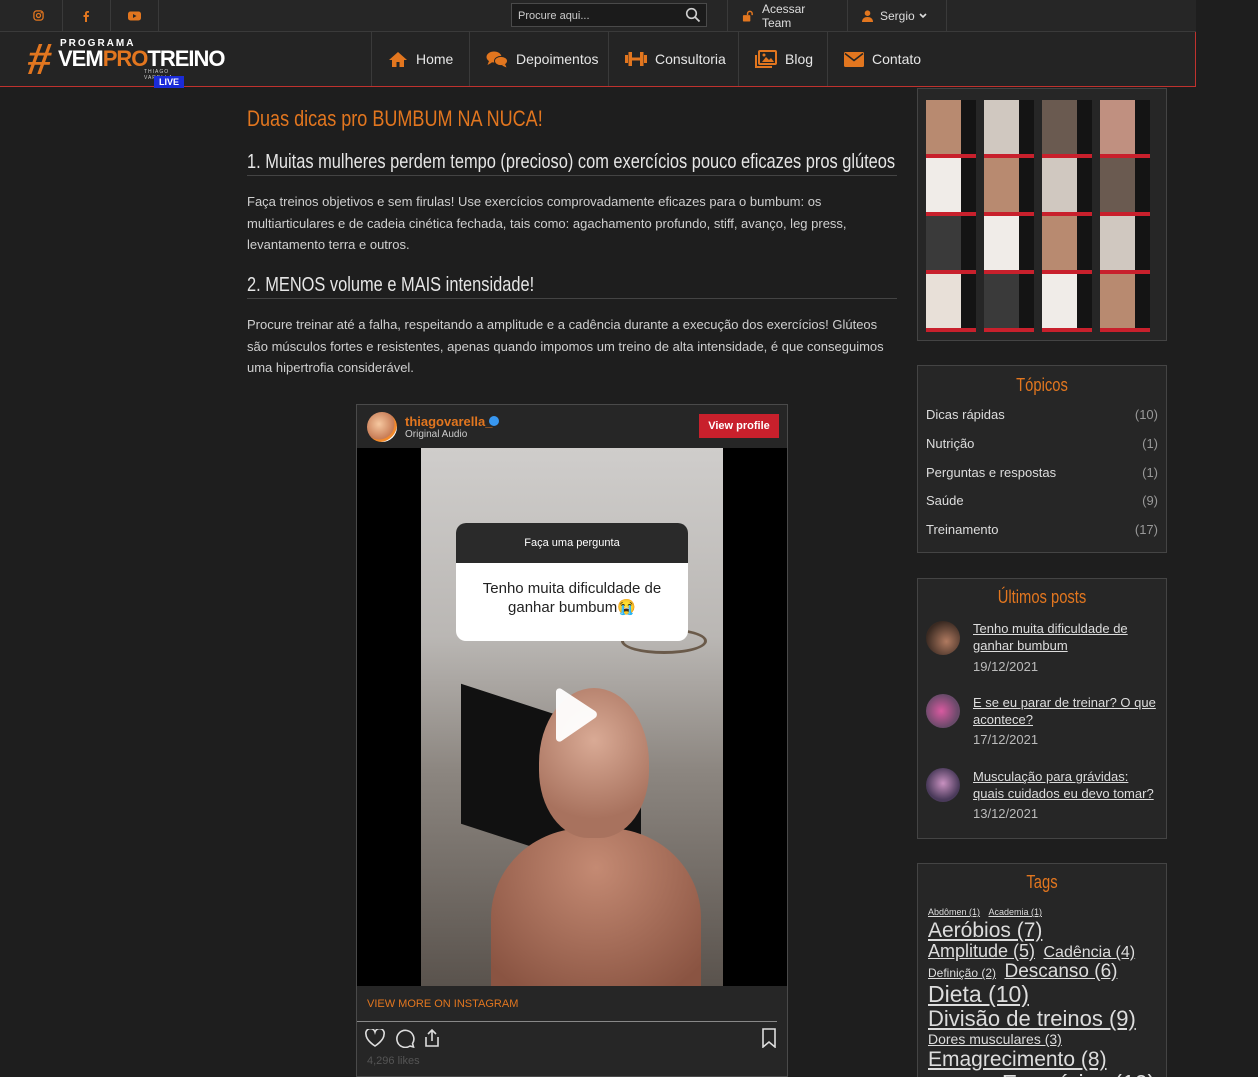 This screenshot has height=1077, width=1258. Describe the element at coordinates (1006, 666) in the screenshot. I see `post-date: 19/12/2021` at that location.